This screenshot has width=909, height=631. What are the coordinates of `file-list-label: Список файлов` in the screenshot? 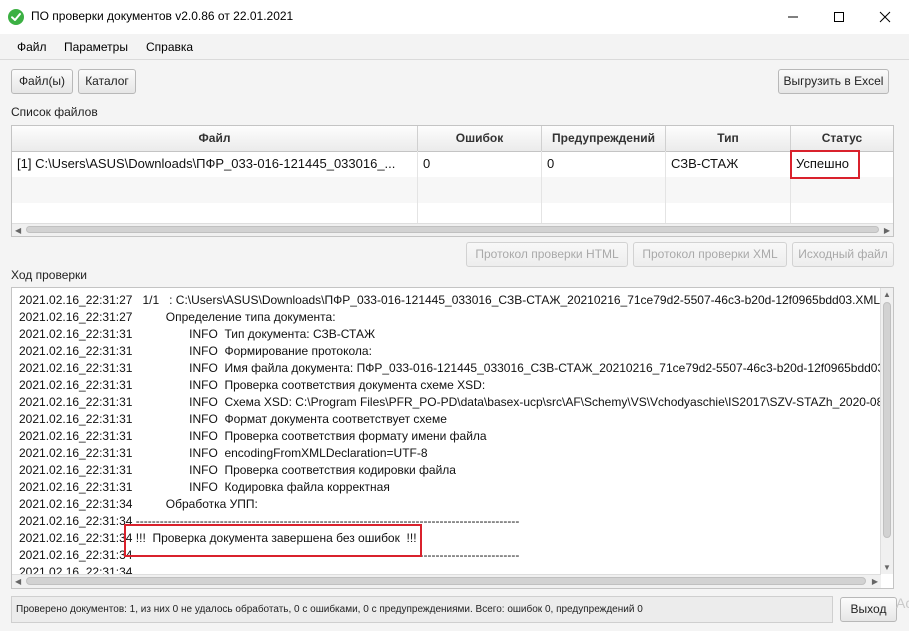 It's located at (54, 112).